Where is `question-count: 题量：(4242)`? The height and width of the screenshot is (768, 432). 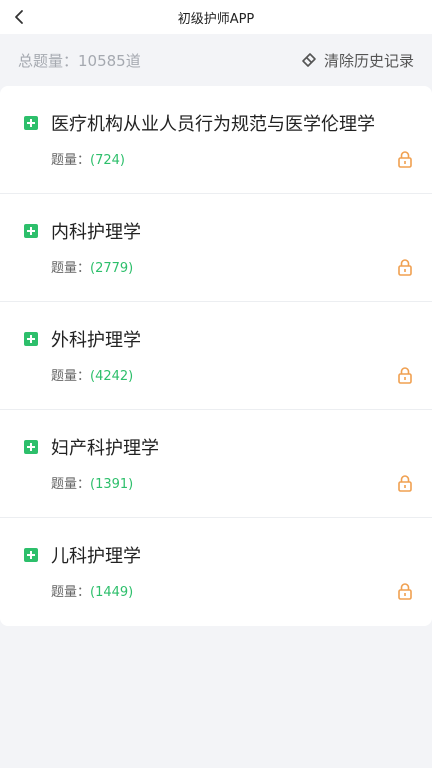 question-count: 题量：(4242) is located at coordinates (92, 374).